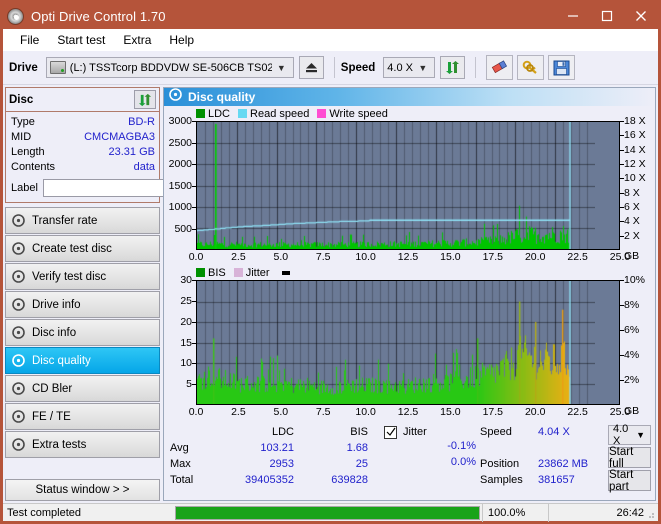 The height and width of the screenshot is (524, 661). Describe the element at coordinates (144, 167) in the screenshot. I see `disc-contents-value: data` at that location.